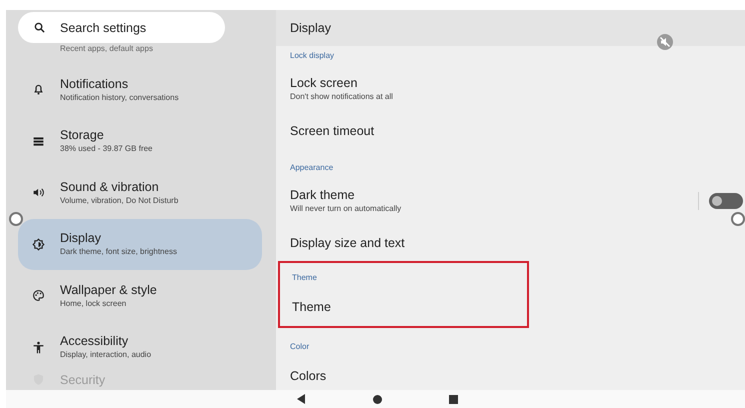  What do you see at coordinates (726, 201) in the screenshot?
I see `toggle-switch` at bounding box center [726, 201].